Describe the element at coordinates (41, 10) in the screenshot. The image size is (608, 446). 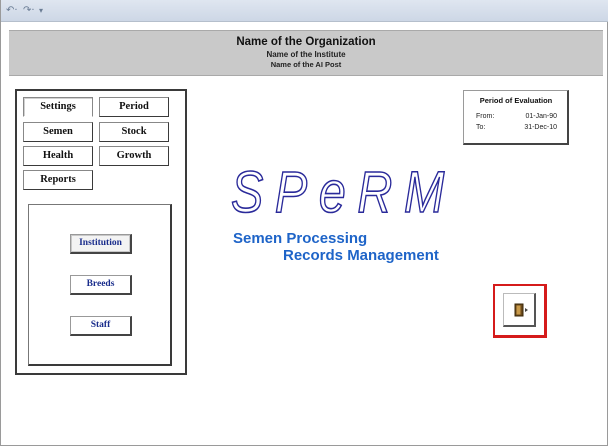
I see `customize-qat-icon: ▾` at that location.